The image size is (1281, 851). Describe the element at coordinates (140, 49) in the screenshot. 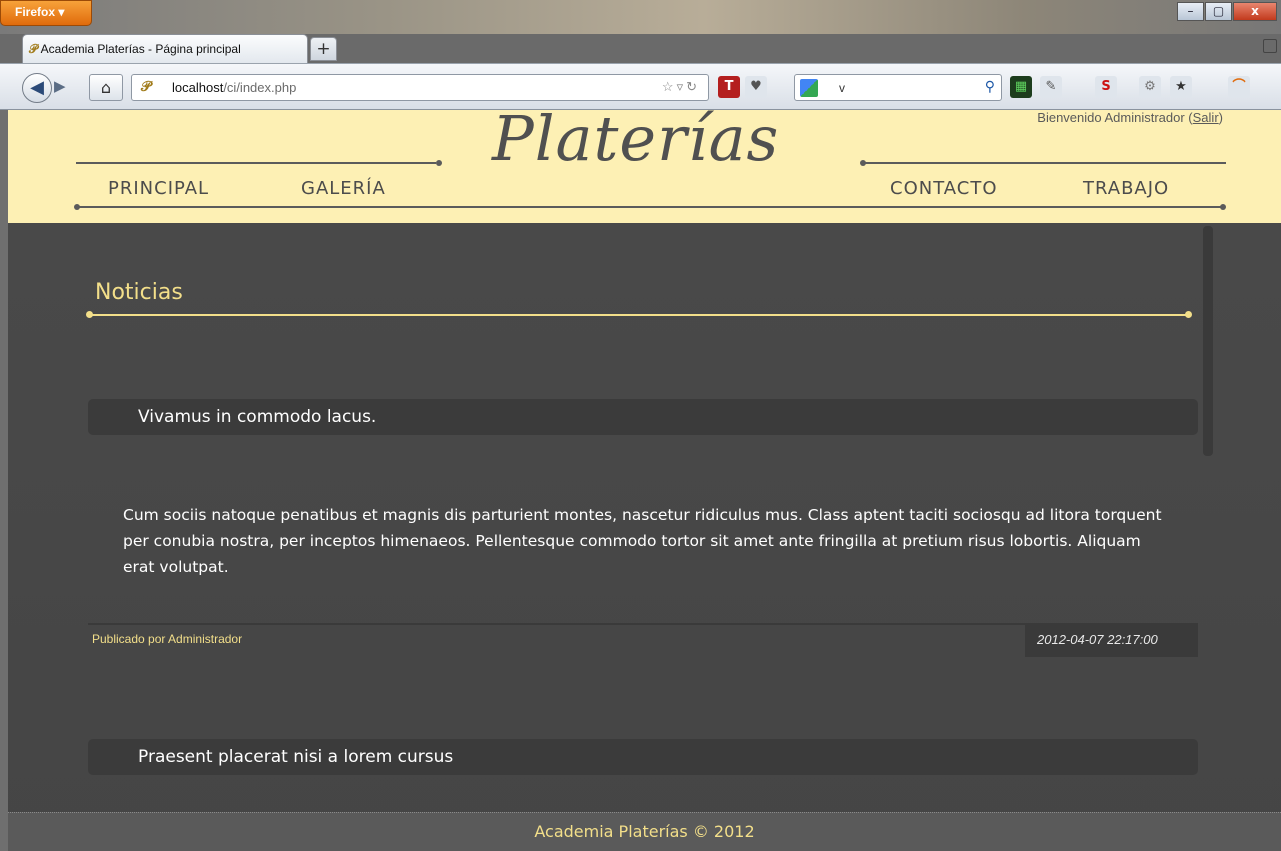

I see `tab-title: Academia Platerías - Página principal` at that location.